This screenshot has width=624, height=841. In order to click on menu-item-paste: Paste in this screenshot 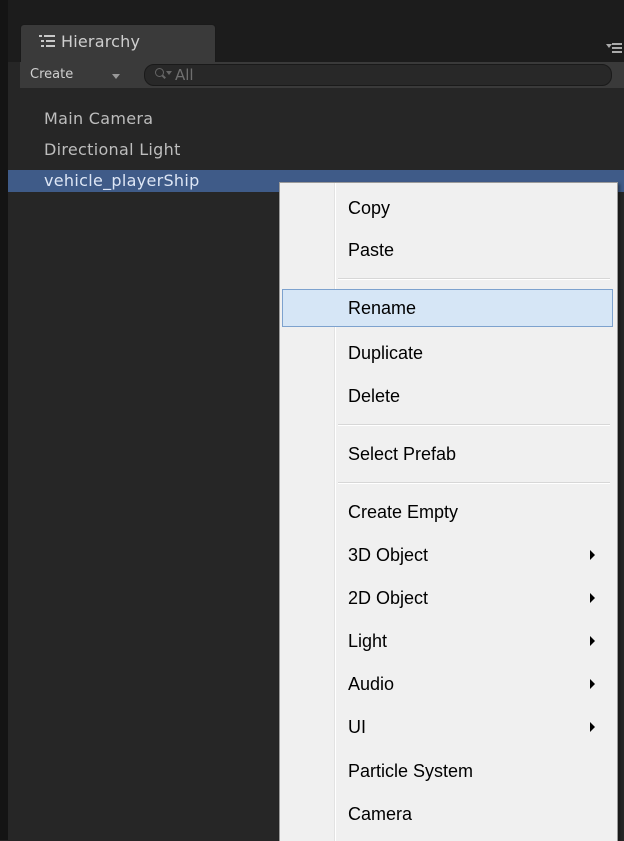, I will do `click(447, 250)`.